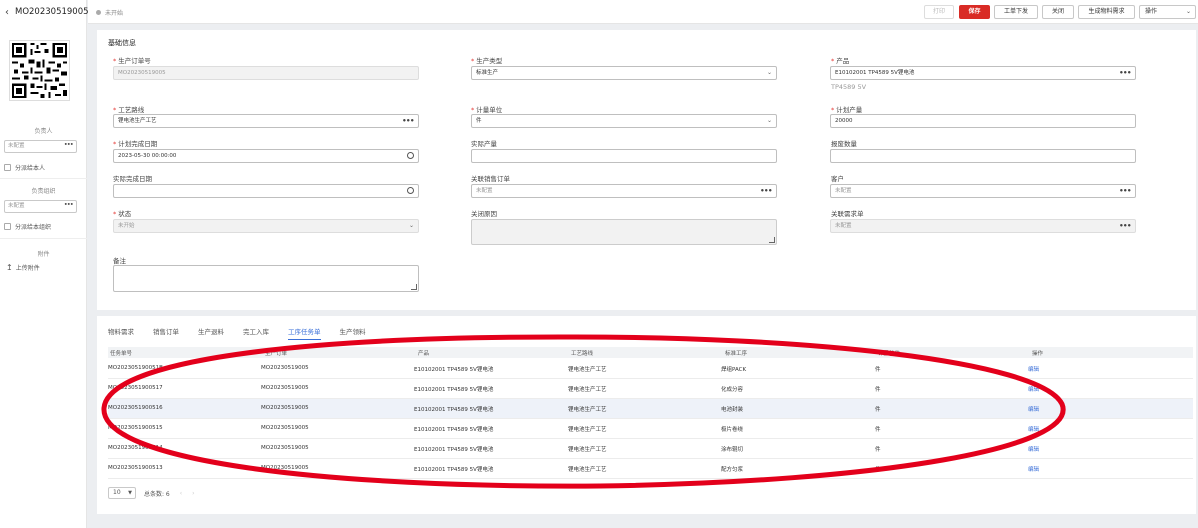 Image resolution: width=1198 pixels, height=528 pixels. Describe the element at coordinates (624, 232) in the screenshot. I see `close-reason-textarea` at that location.